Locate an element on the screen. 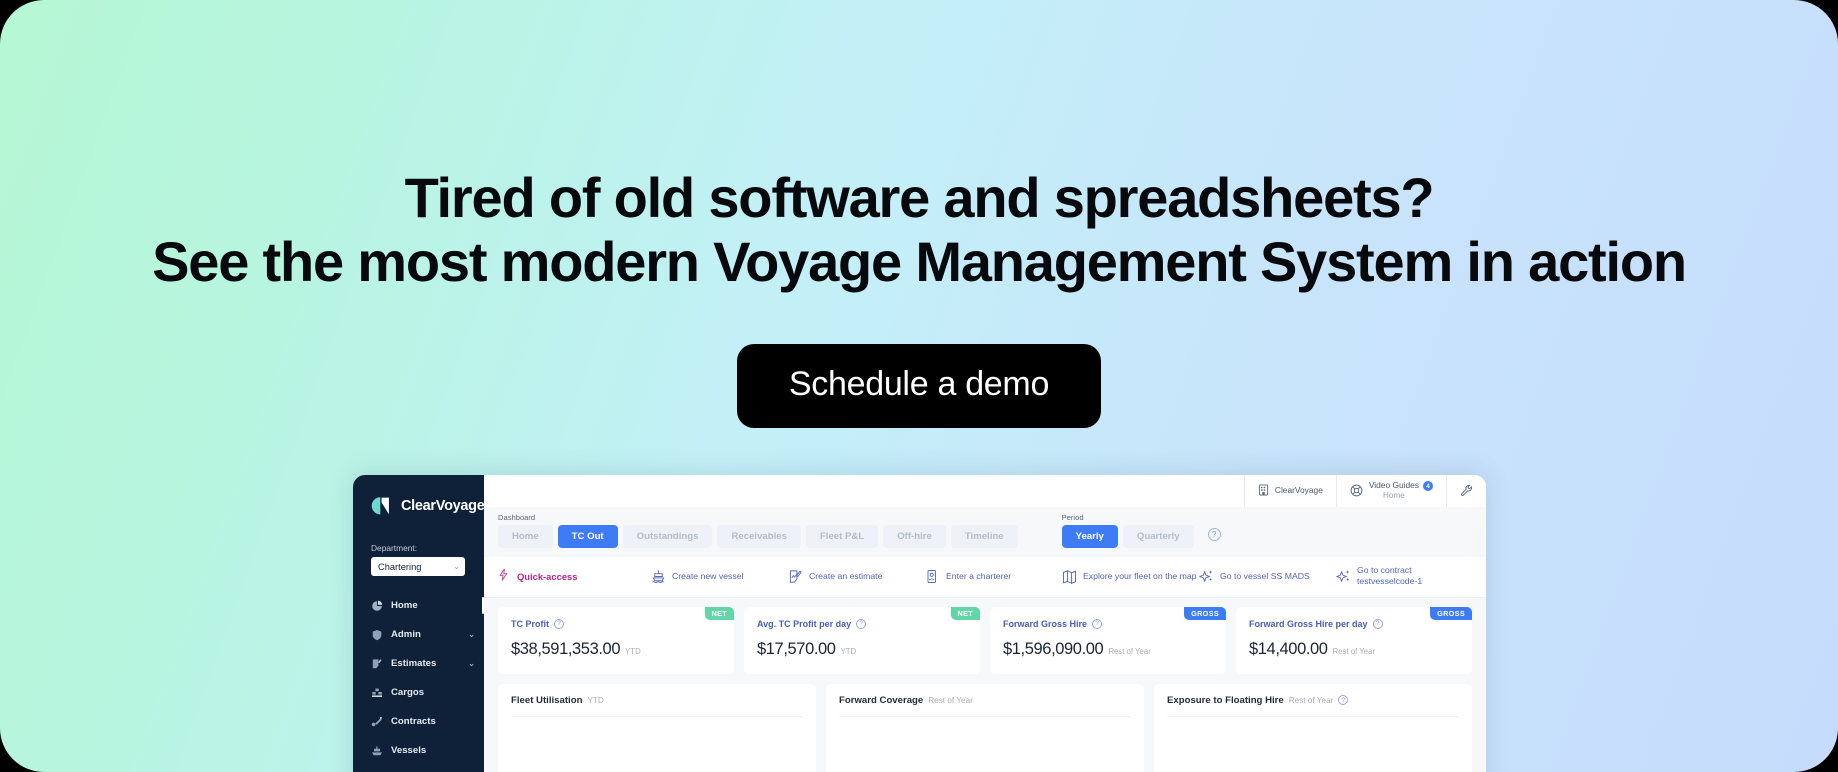 This screenshot has width=1838, height=772. kpi-card-tc-profit: NET TC Profit ? $38,591,353.00 YTD is located at coordinates (616, 640).